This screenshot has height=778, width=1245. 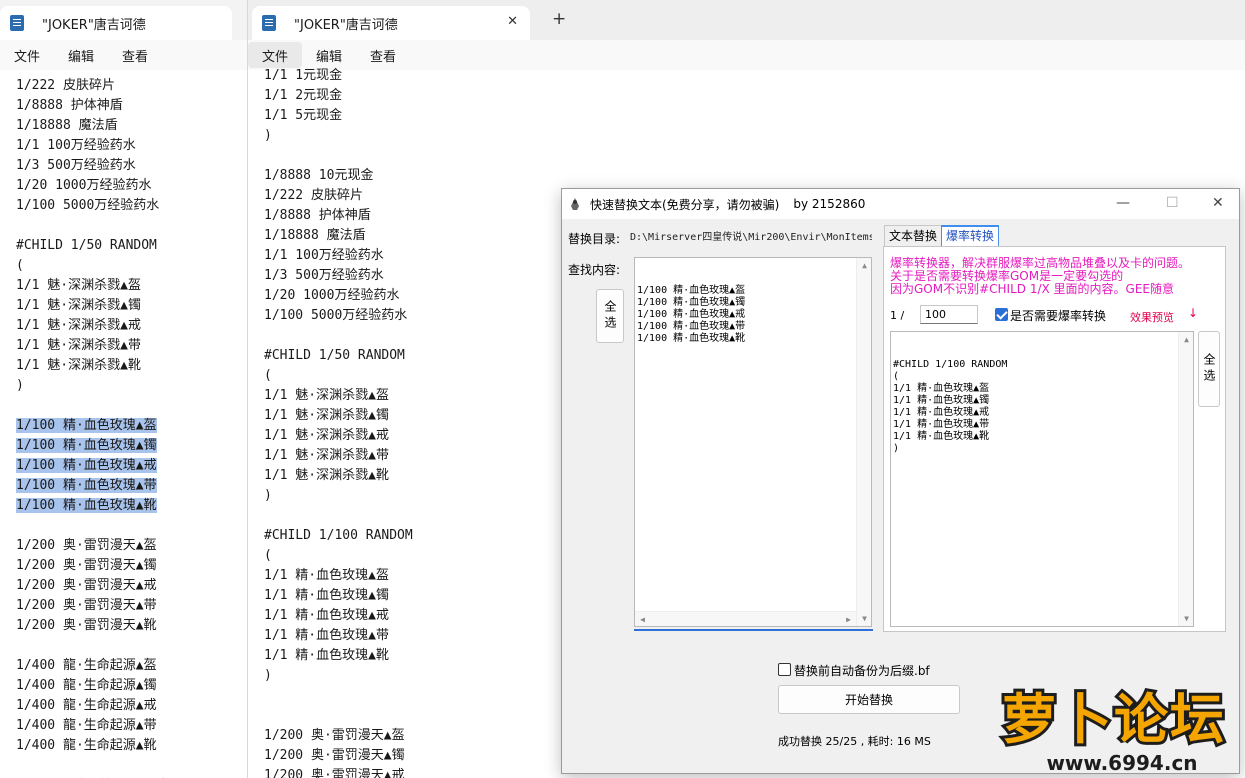 I want to click on text-line: 1/1 魅·深渊杀戮▲盔, so click(x=94, y=286).